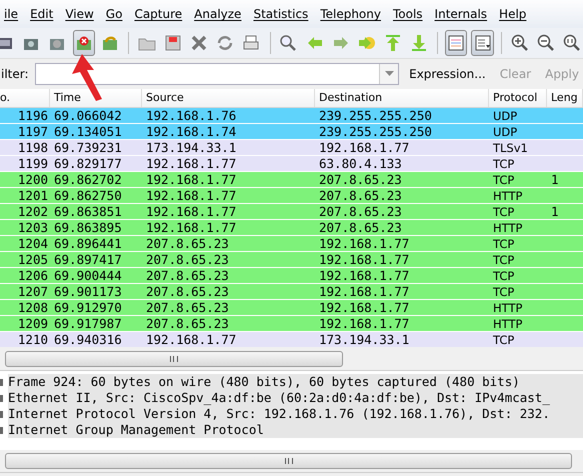 The width and height of the screenshot is (583, 476). Describe the element at coordinates (228, 98) in the screenshot. I see `column-header: Source` at that location.